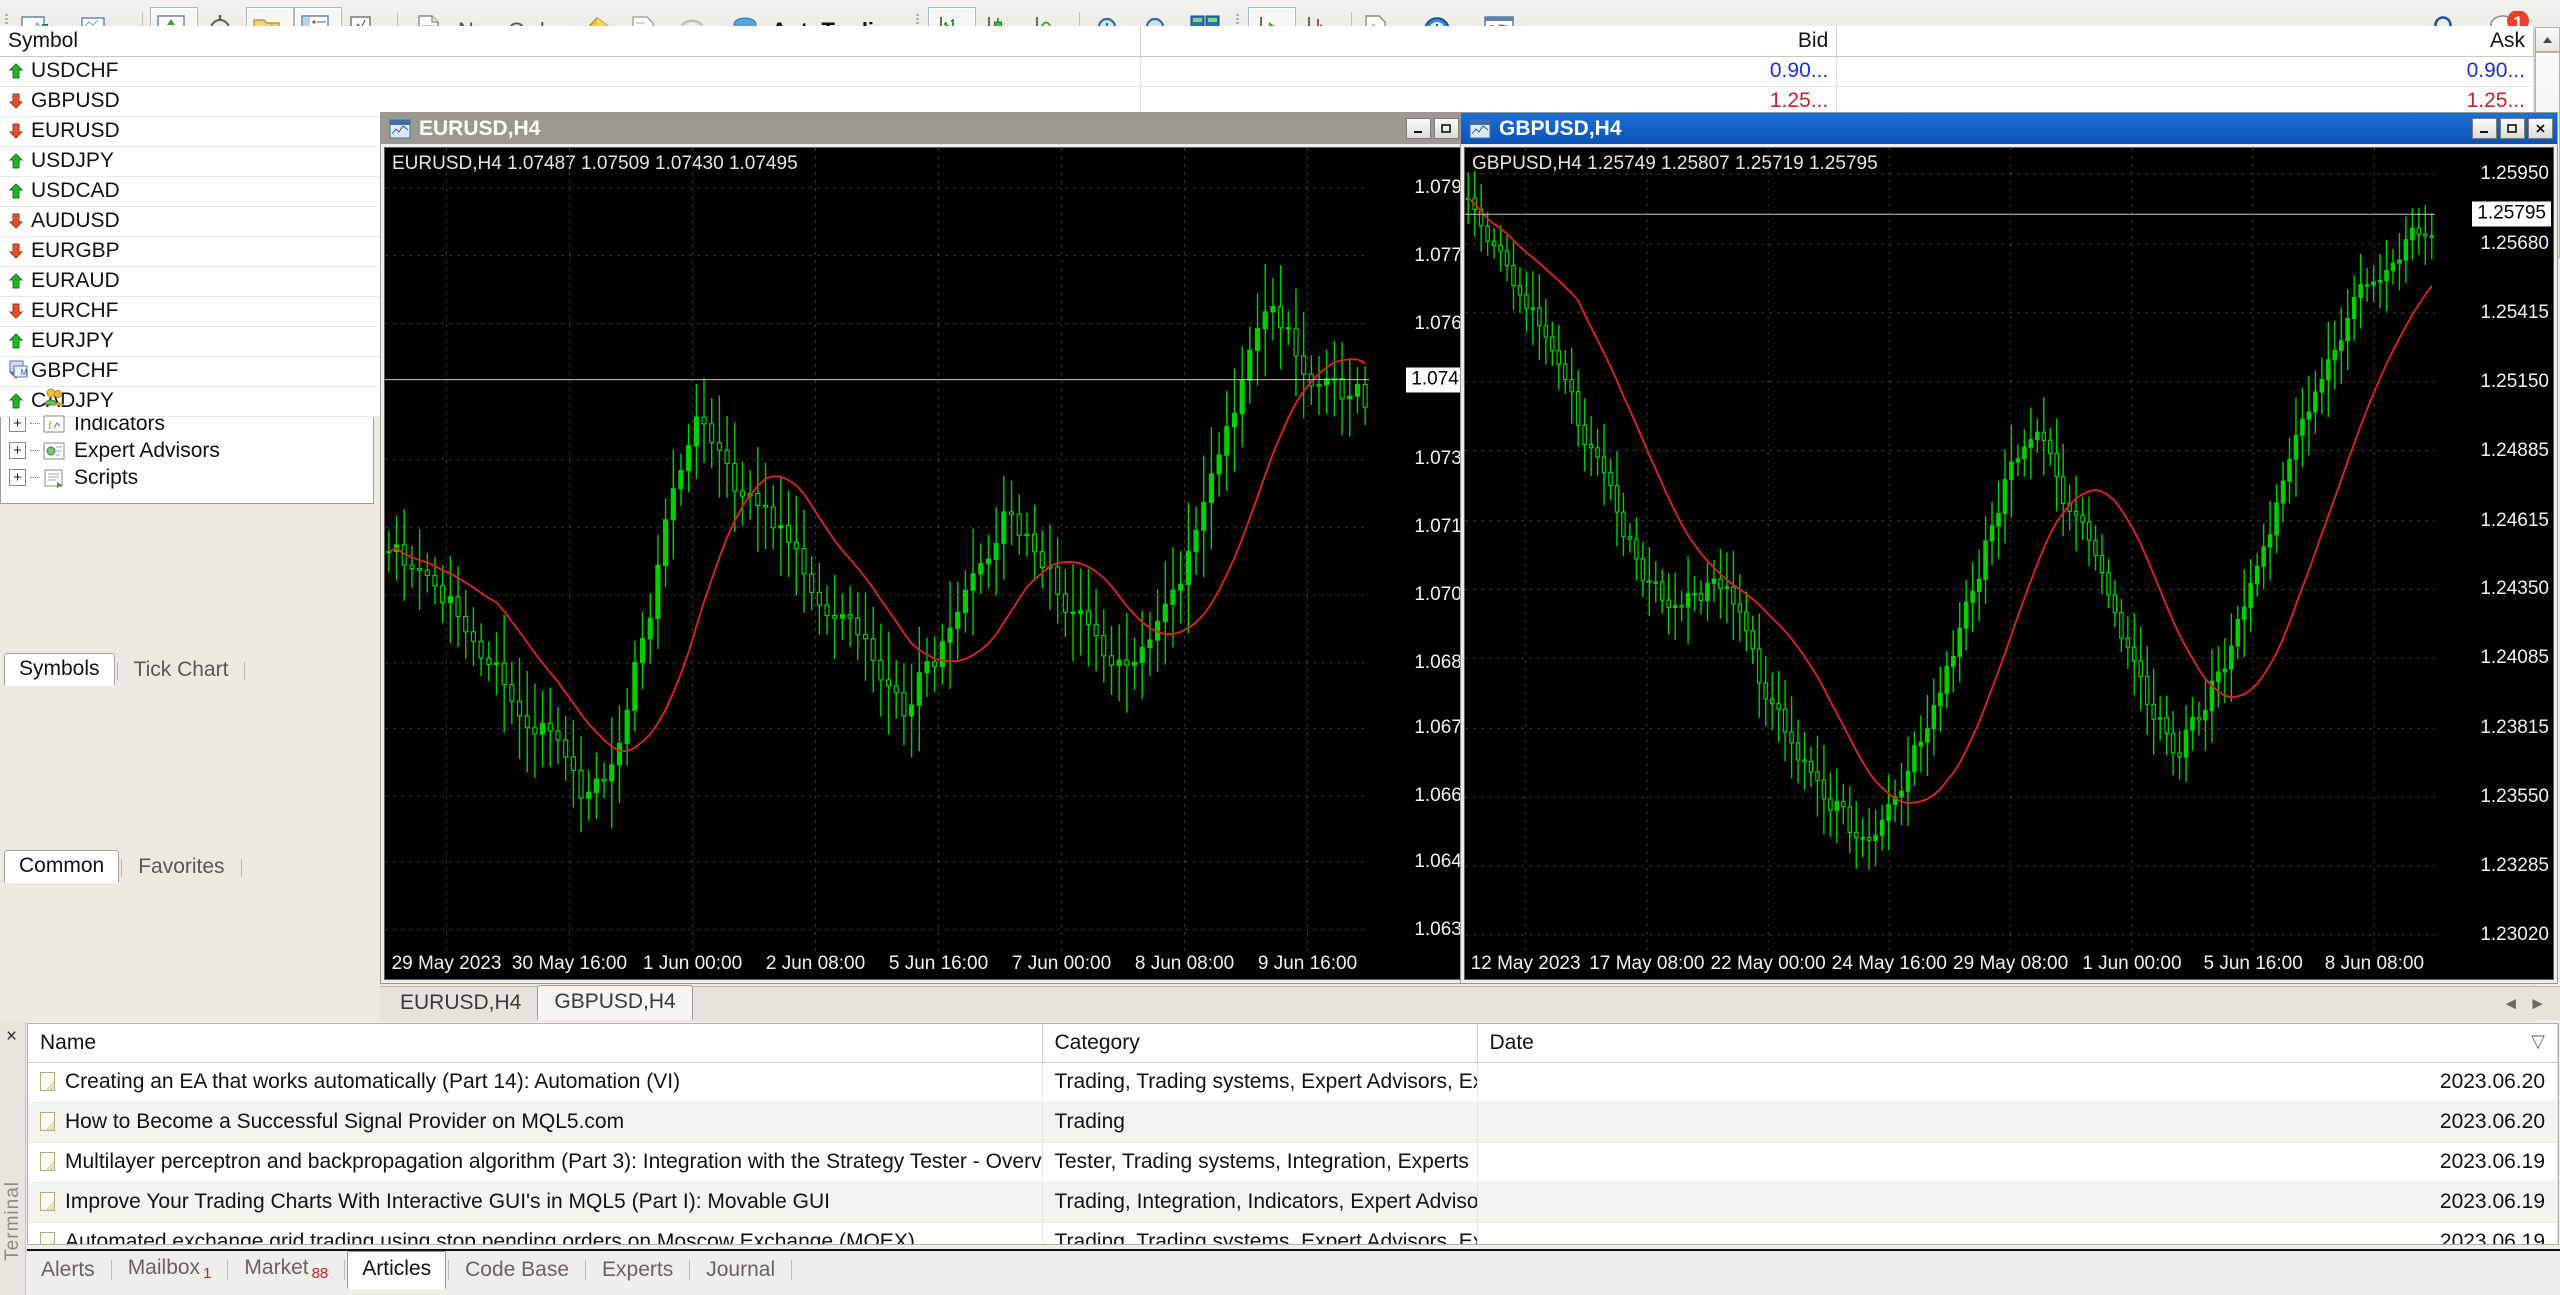 This screenshot has height=1295, width=2560. What do you see at coordinates (446, 963) in the screenshot?
I see `time-tick-label: 29 May 2023` at bounding box center [446, 963].